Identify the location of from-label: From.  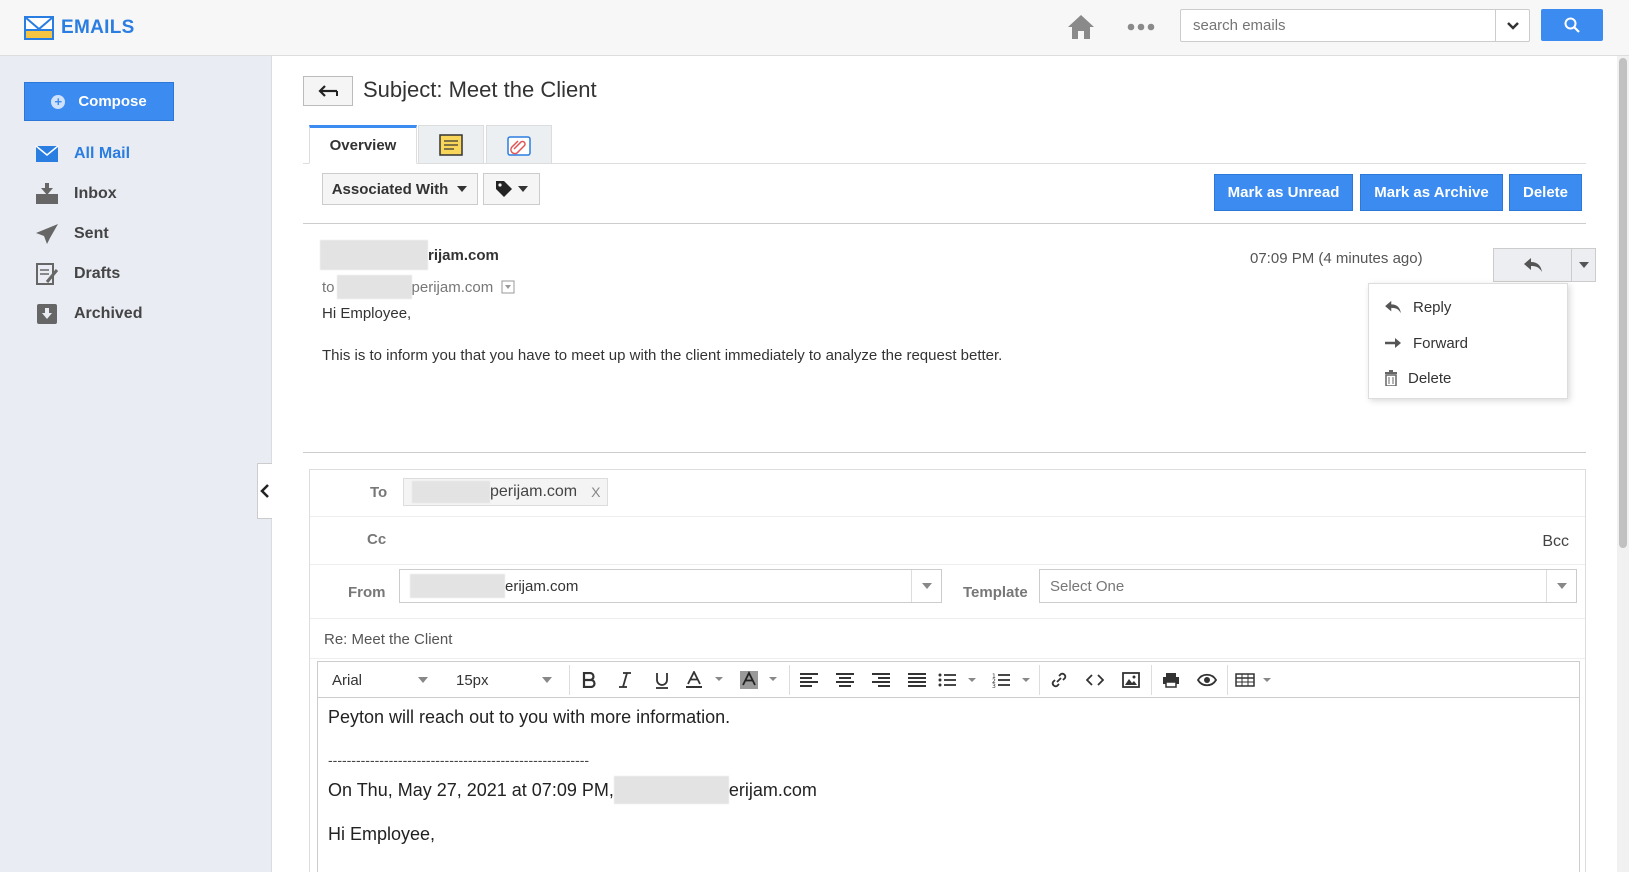
(367, 592).